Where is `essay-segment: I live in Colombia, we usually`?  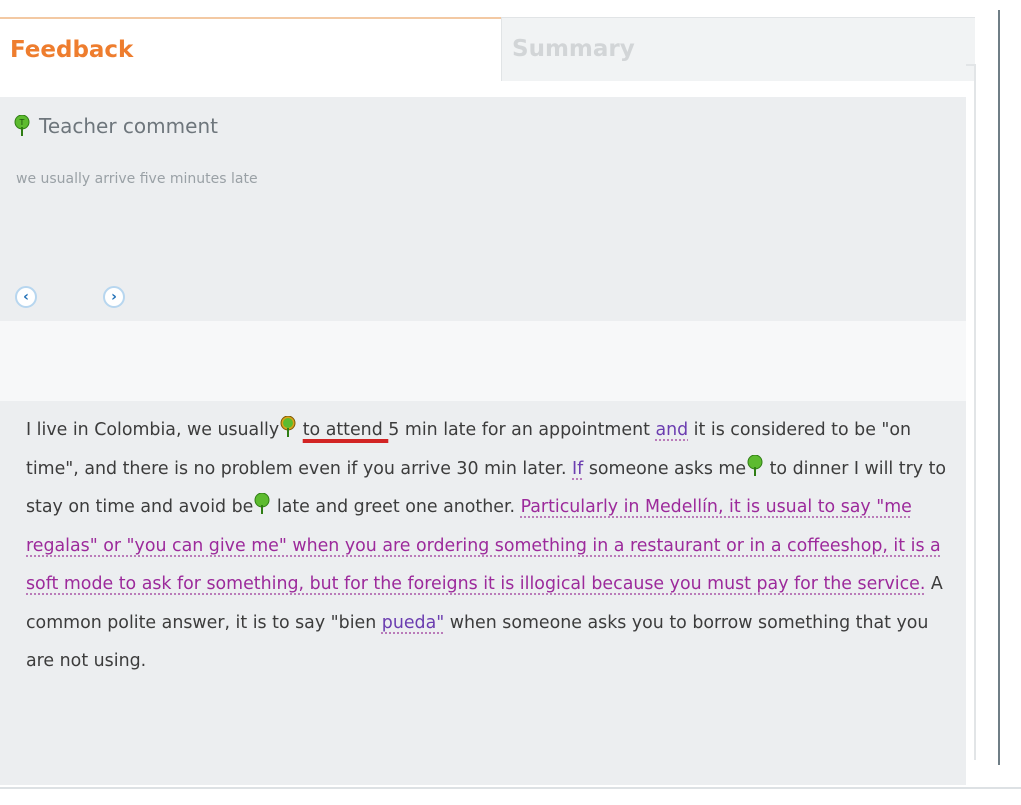 essay-segment: I live in Colombia, we usually is located at coordinates (153, 430).